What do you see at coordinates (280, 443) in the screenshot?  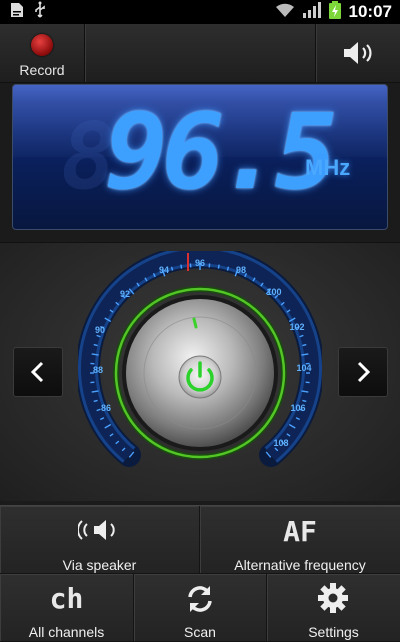 I see `dial-label: 108` at bounding box center [280, 443].